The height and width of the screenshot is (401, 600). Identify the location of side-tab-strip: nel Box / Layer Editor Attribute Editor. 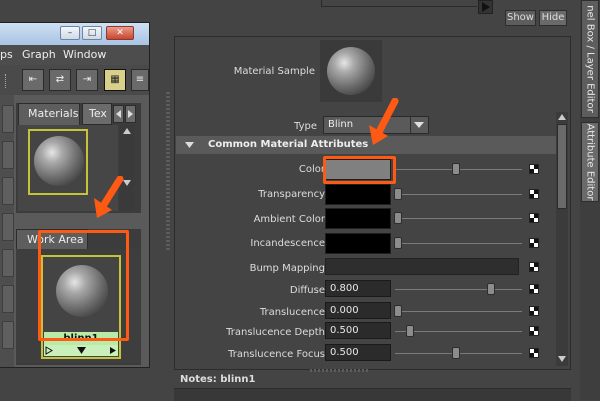
(590, 200).